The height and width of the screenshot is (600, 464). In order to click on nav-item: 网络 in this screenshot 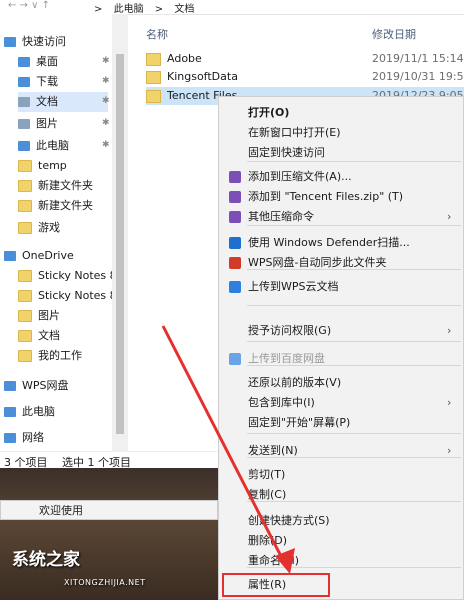, I will do `click(24, 438)`.